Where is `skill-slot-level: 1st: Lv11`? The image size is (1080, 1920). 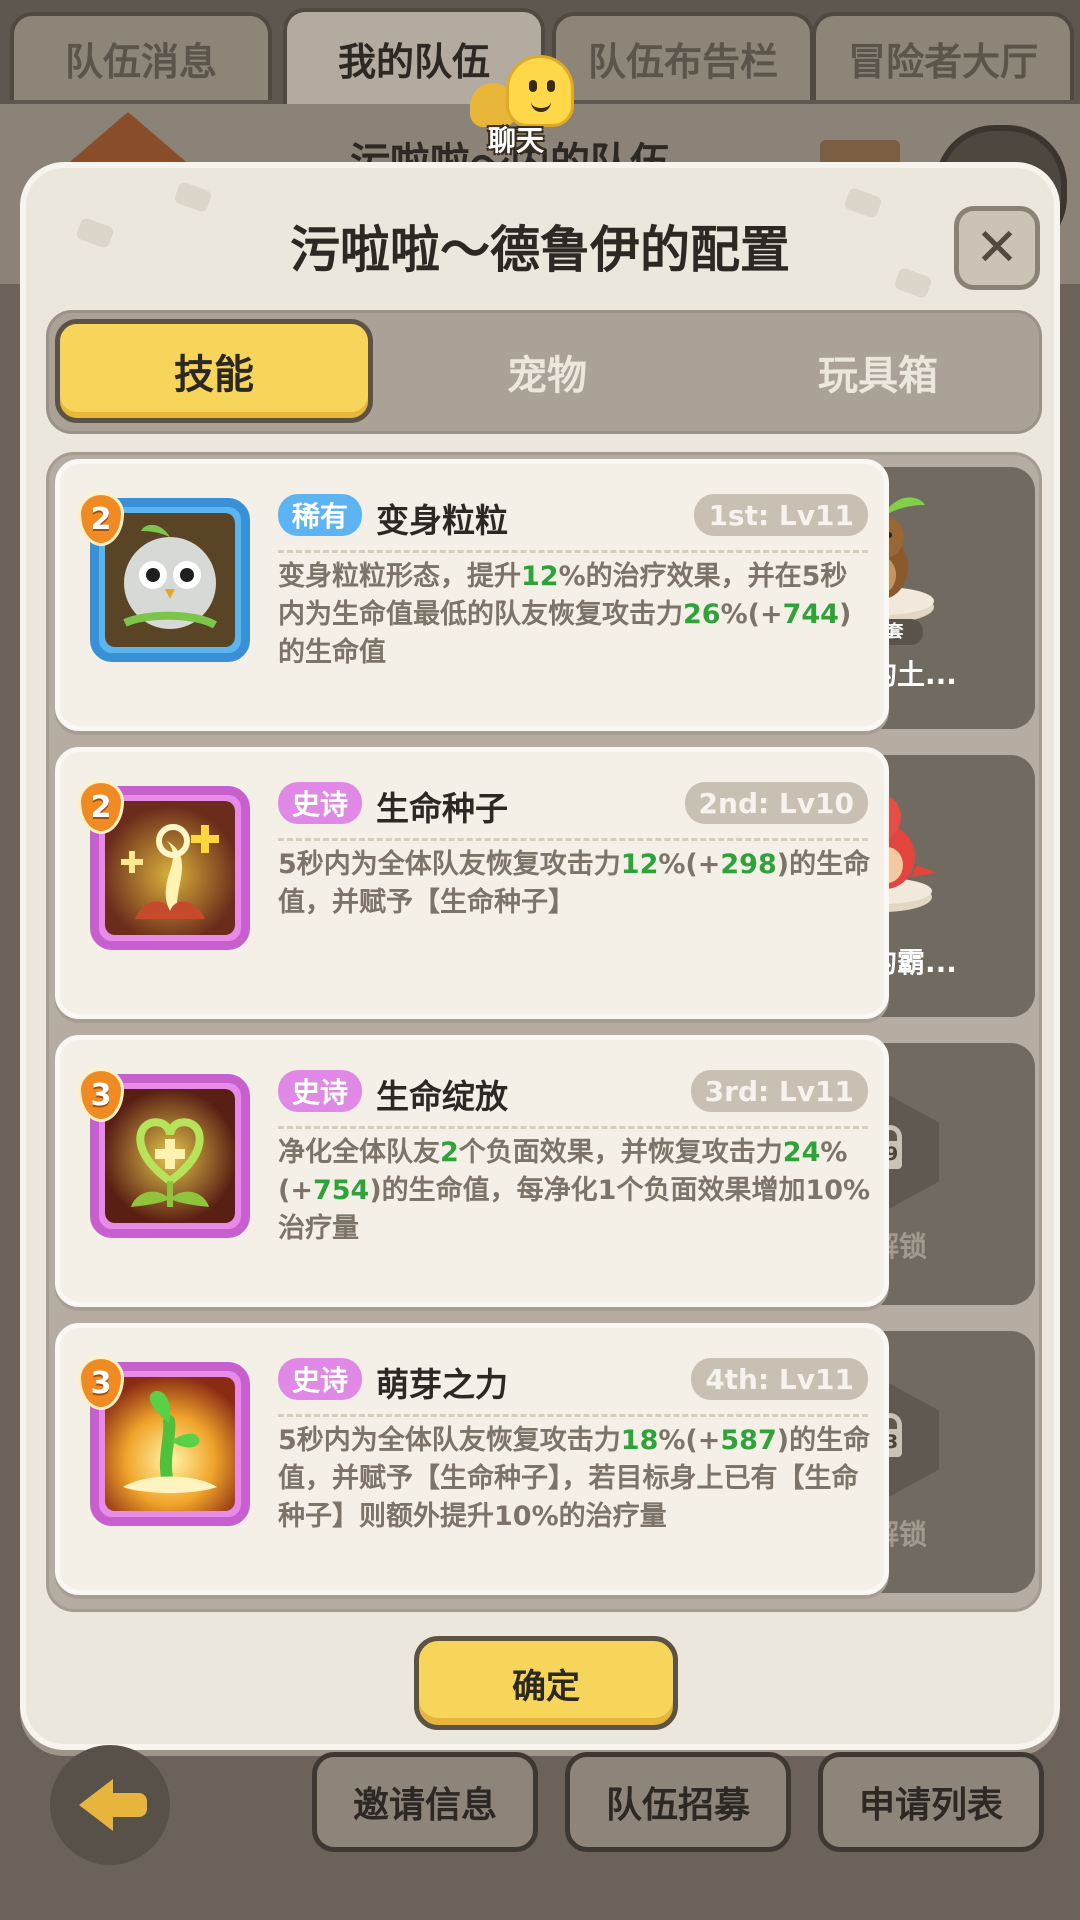
skill-slot-level: 1st: Lv11 is located at coordinates (781, 515).